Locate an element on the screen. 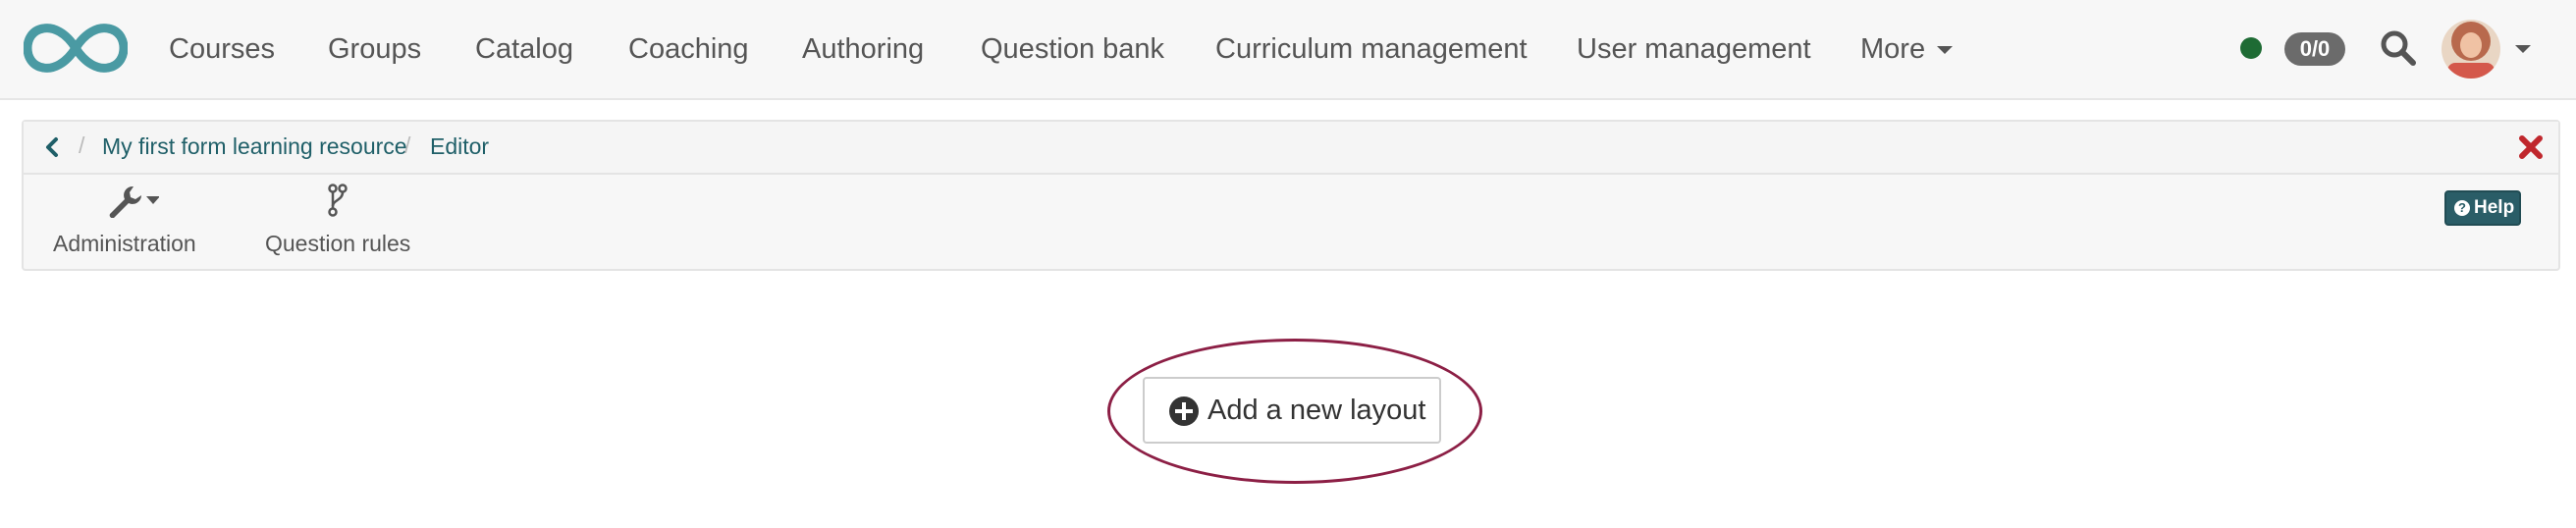  question-rules-button: Question rules is located at coordinates (337, 220).